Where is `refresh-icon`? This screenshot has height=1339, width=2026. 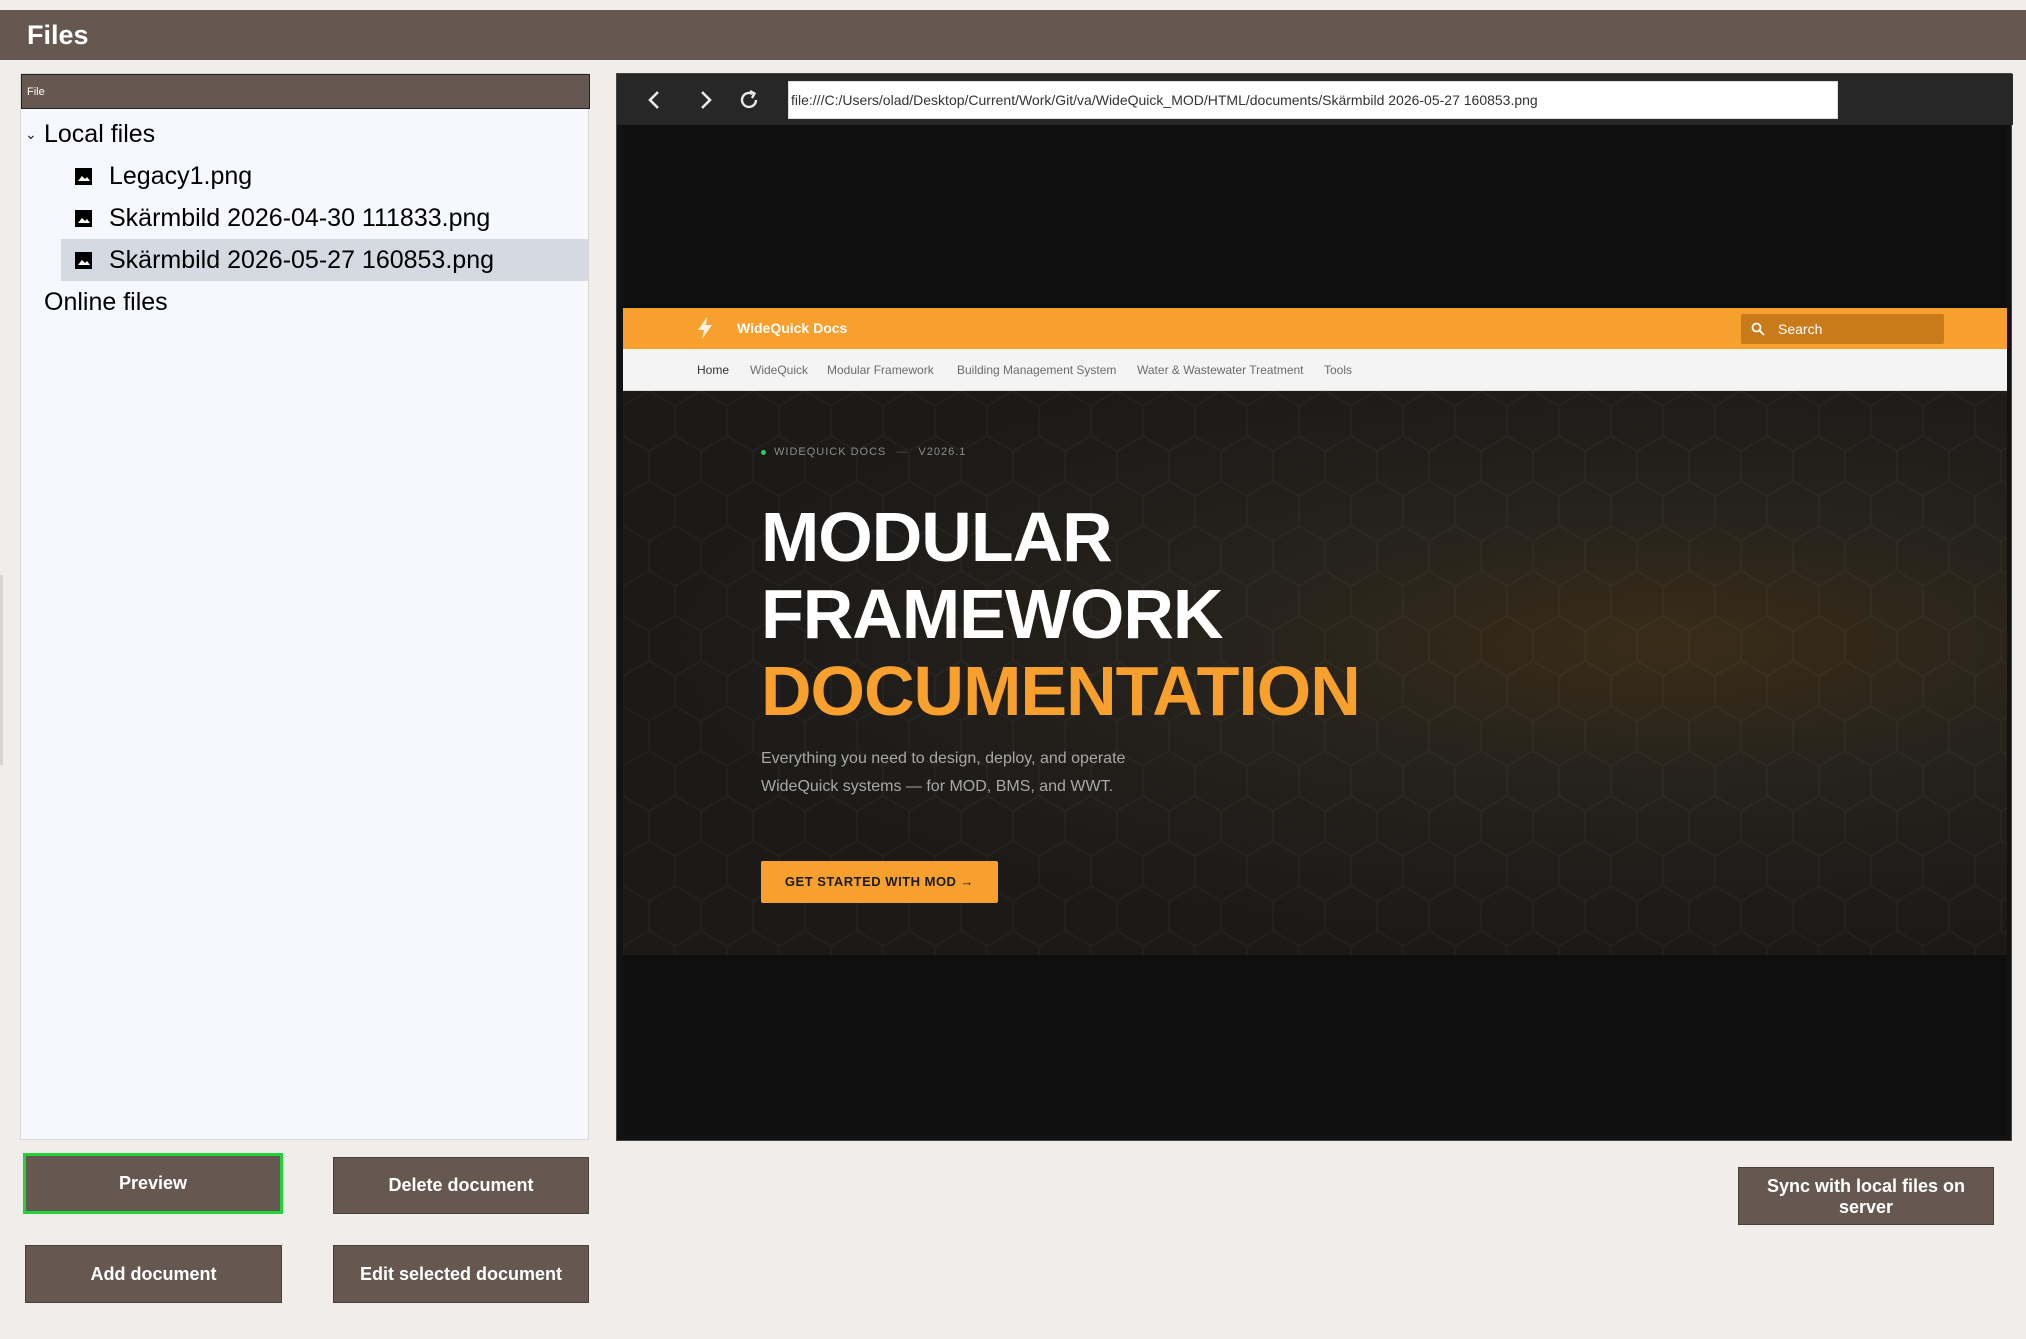 refresh-icon is located at coordinates (749, 100).